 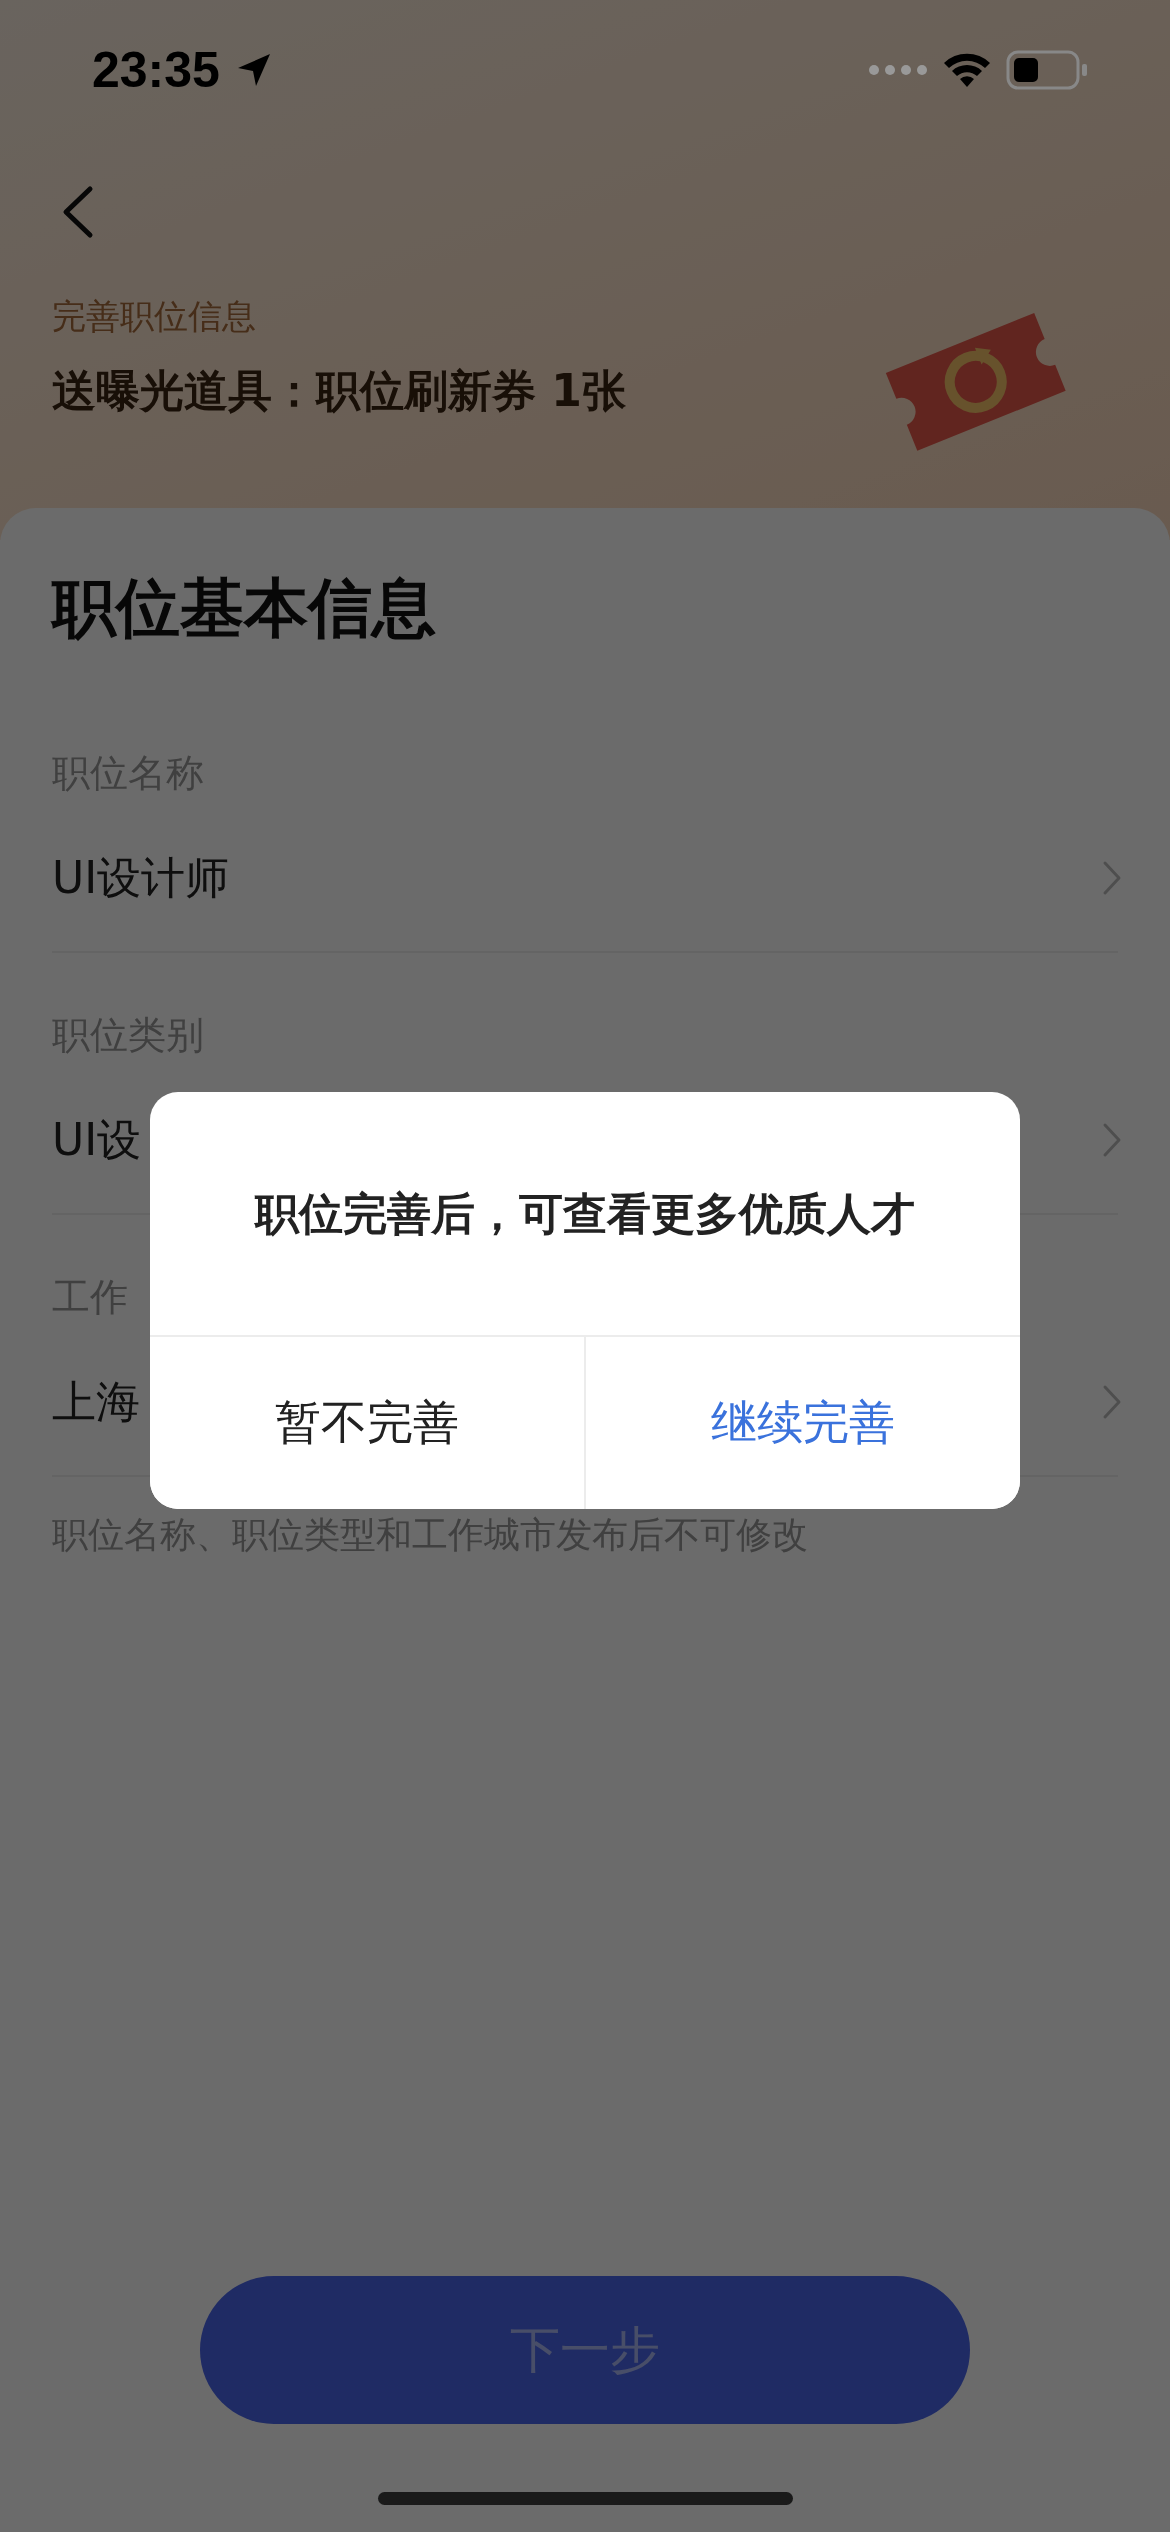 I want to click on signal-icon, so click(x=898, y=70).